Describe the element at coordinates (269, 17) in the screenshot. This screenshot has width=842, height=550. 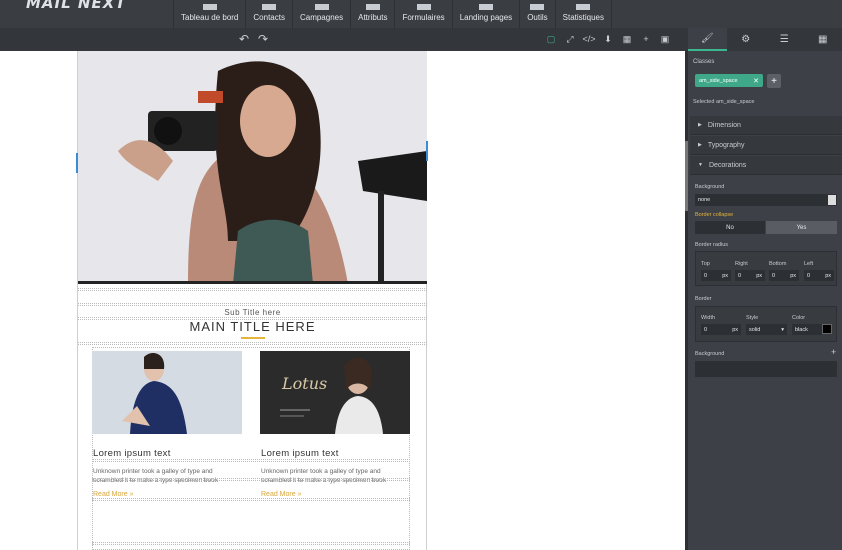
I see `nav-label: Contacts` at that location.